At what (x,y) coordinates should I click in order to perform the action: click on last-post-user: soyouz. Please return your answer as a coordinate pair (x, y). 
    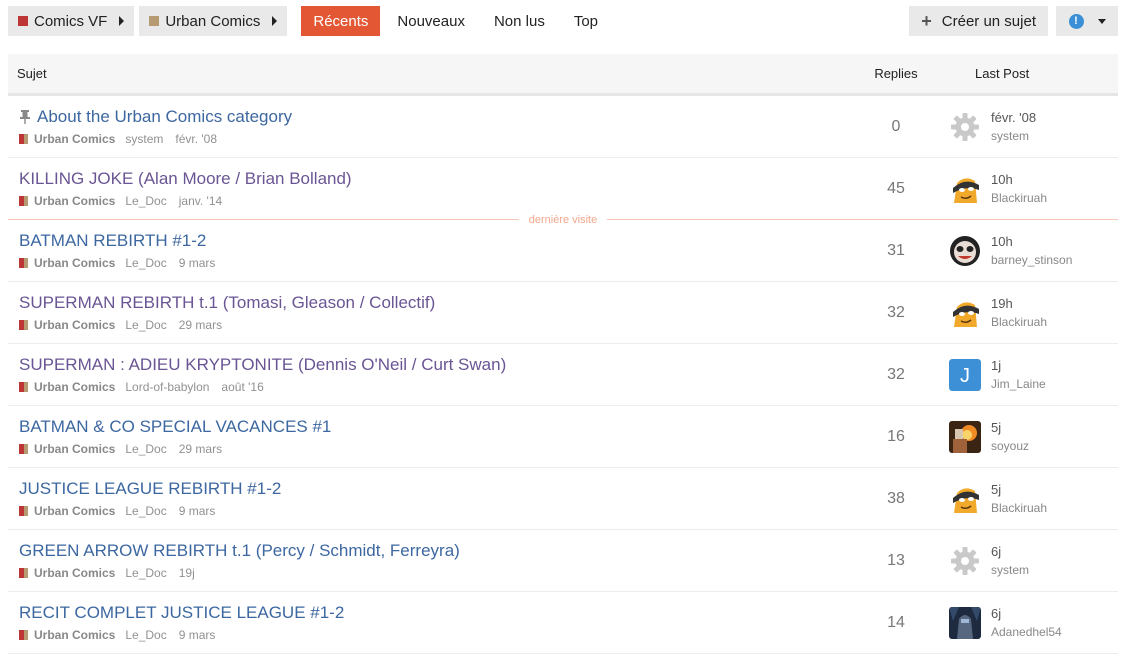
    Looking at the image, I should click on (1010, 446).